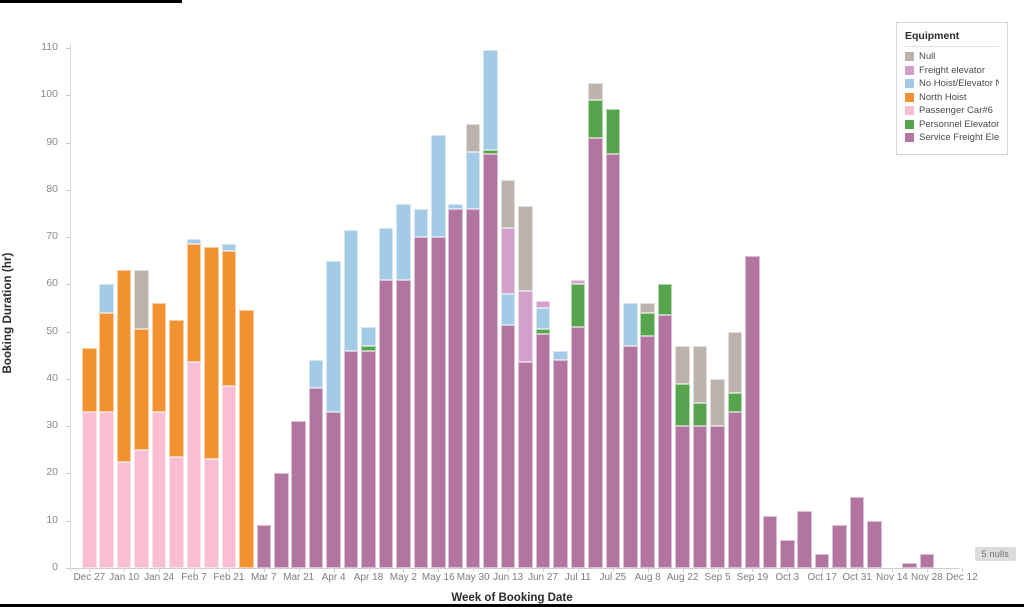 The height and width of the screenshot is (607, 1024). What do you see at coordinates (952, 83) in the screenshot?
I see `legend-item: No Hoist/Elevator N..` at bounding box center [952, 83].